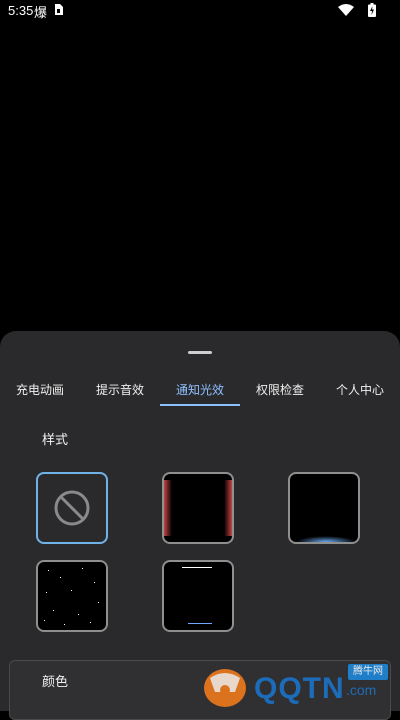 This screenshot has height=720, width=400. What do you see at coordinates (198, 596) in the screenshot?
I see `style-option-top-bottom-lines` at bounding box center [198, 596].